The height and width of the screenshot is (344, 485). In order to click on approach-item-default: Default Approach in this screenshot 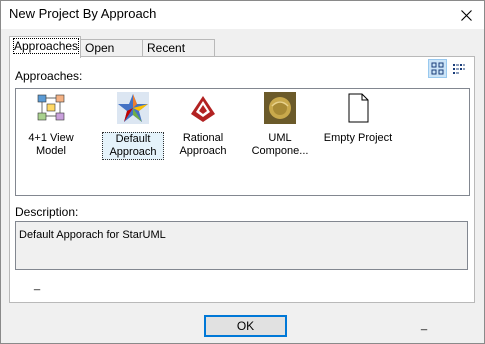, I will do `click(133, 126)`.